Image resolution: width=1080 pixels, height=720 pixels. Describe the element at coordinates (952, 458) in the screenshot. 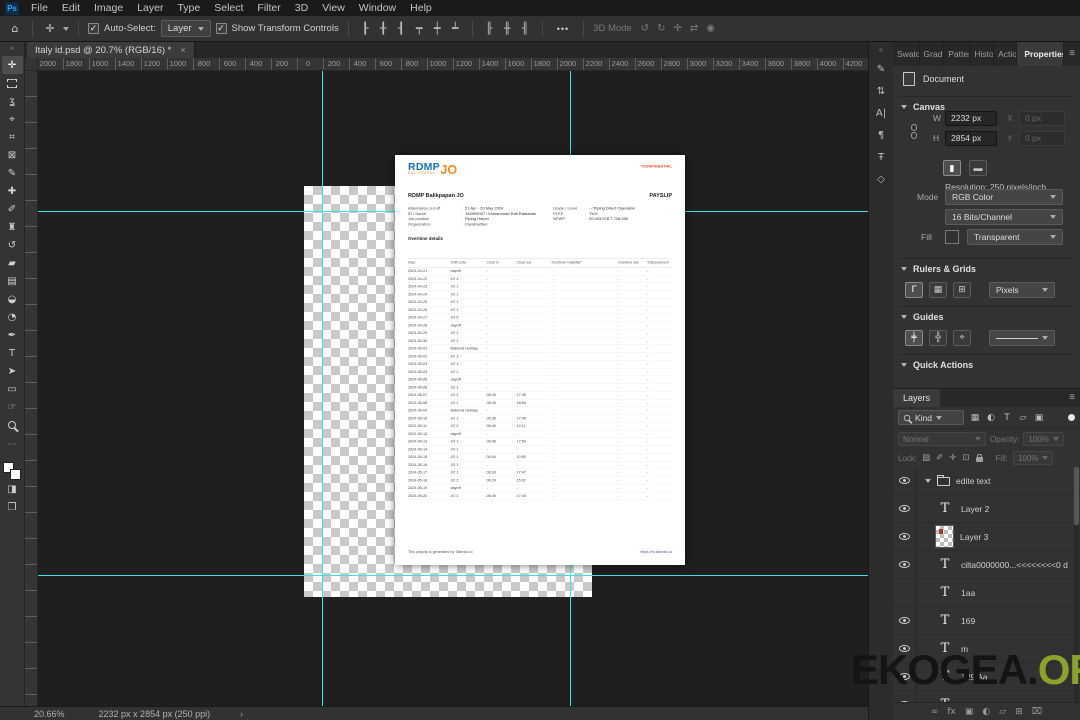

I see `lock-position-icon: ✛` at that location.